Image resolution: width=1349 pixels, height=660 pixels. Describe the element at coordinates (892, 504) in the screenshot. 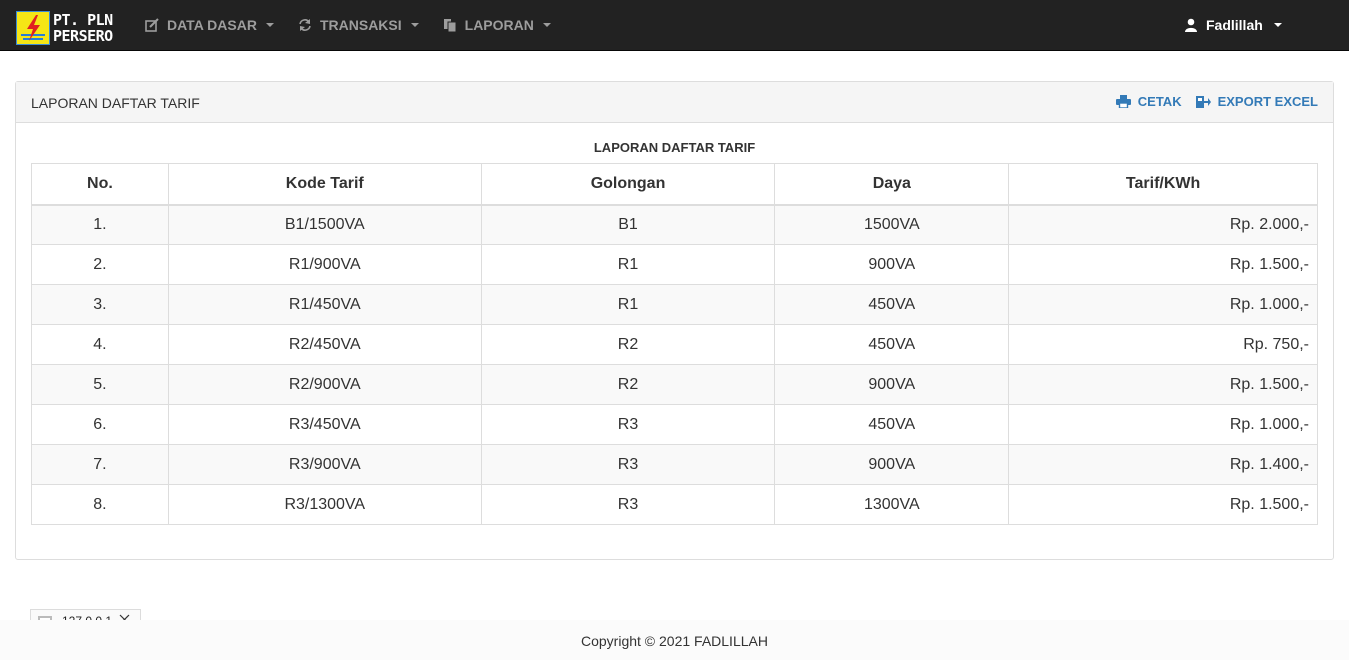

I see `cell-daya: 1300VA` at that location.